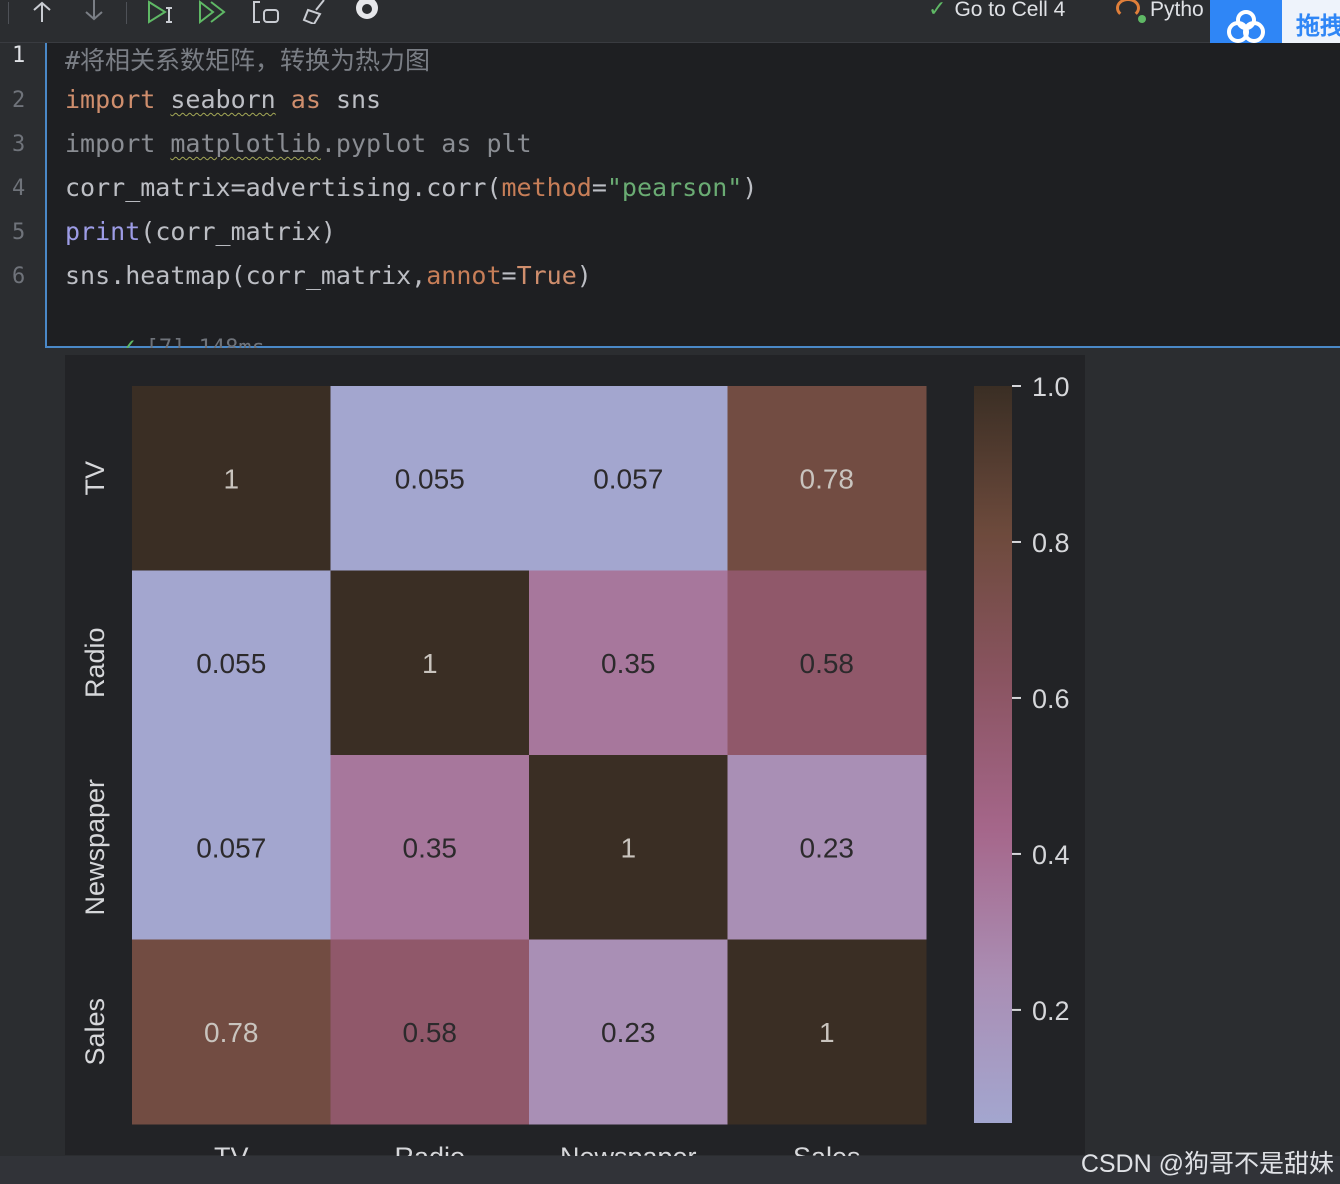 This screenshot has width=1340, height=1184. I want to click on code-line-1: #将相关系数矩阵，转换为热力图, so click(247, 59).